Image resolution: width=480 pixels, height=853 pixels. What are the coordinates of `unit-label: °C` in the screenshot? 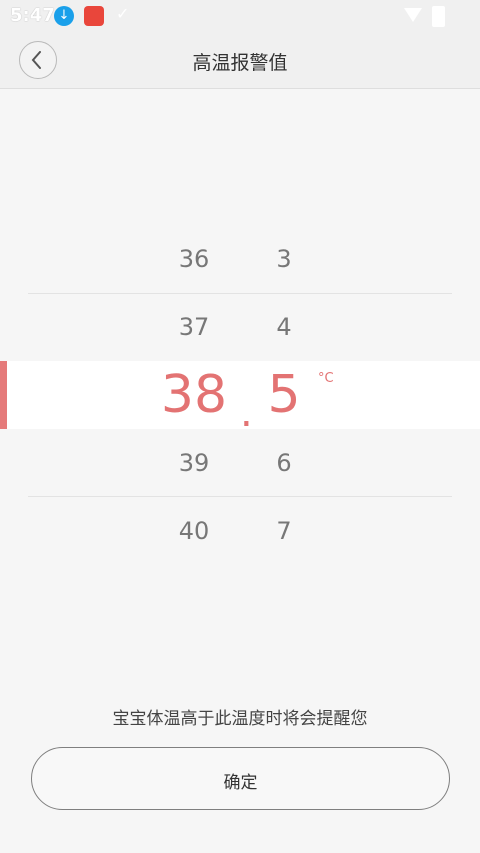 It's located at (326, 378).